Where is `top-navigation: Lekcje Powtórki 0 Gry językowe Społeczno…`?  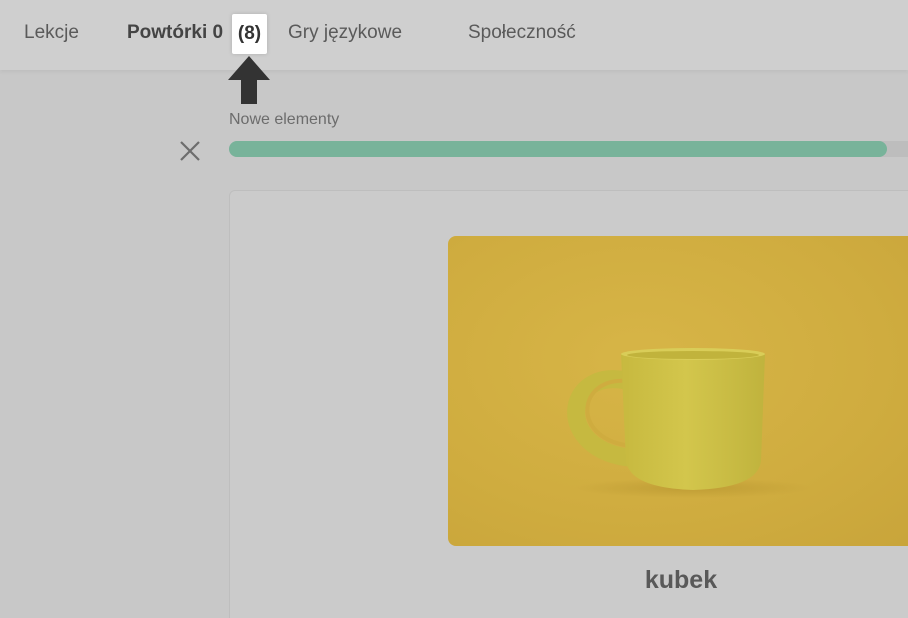 top-navigation: Lekcje Powtórki 0 Gry językowe Społeczno… is located at coordinates (454, 35).